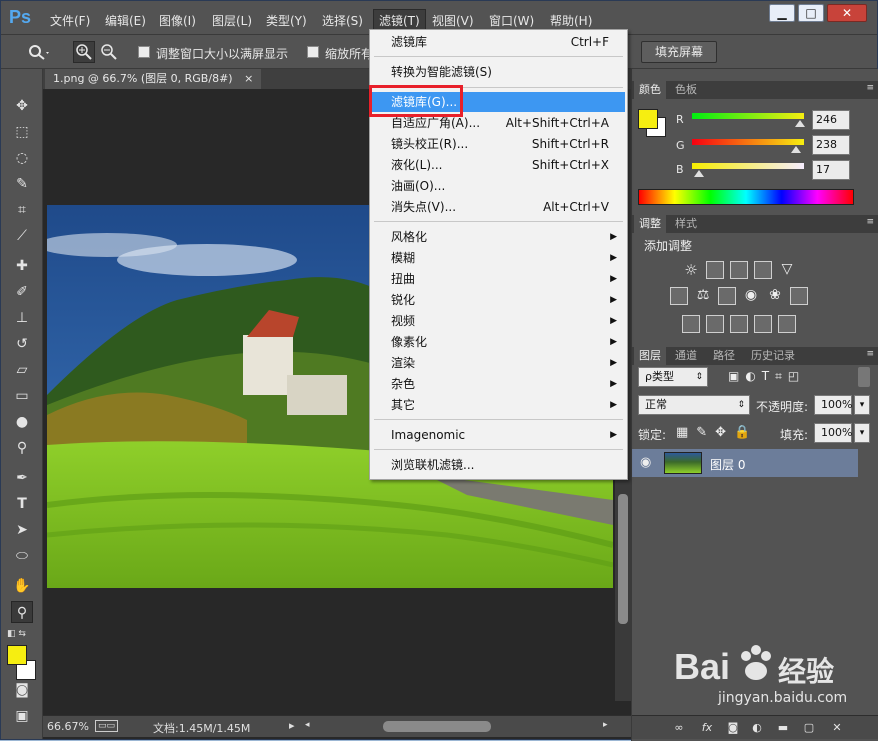 The image size is (878, 741). Describe the element at coordinates (248, 78) in the screenshot. I see `document-tab-close-icon: ×` at that location.